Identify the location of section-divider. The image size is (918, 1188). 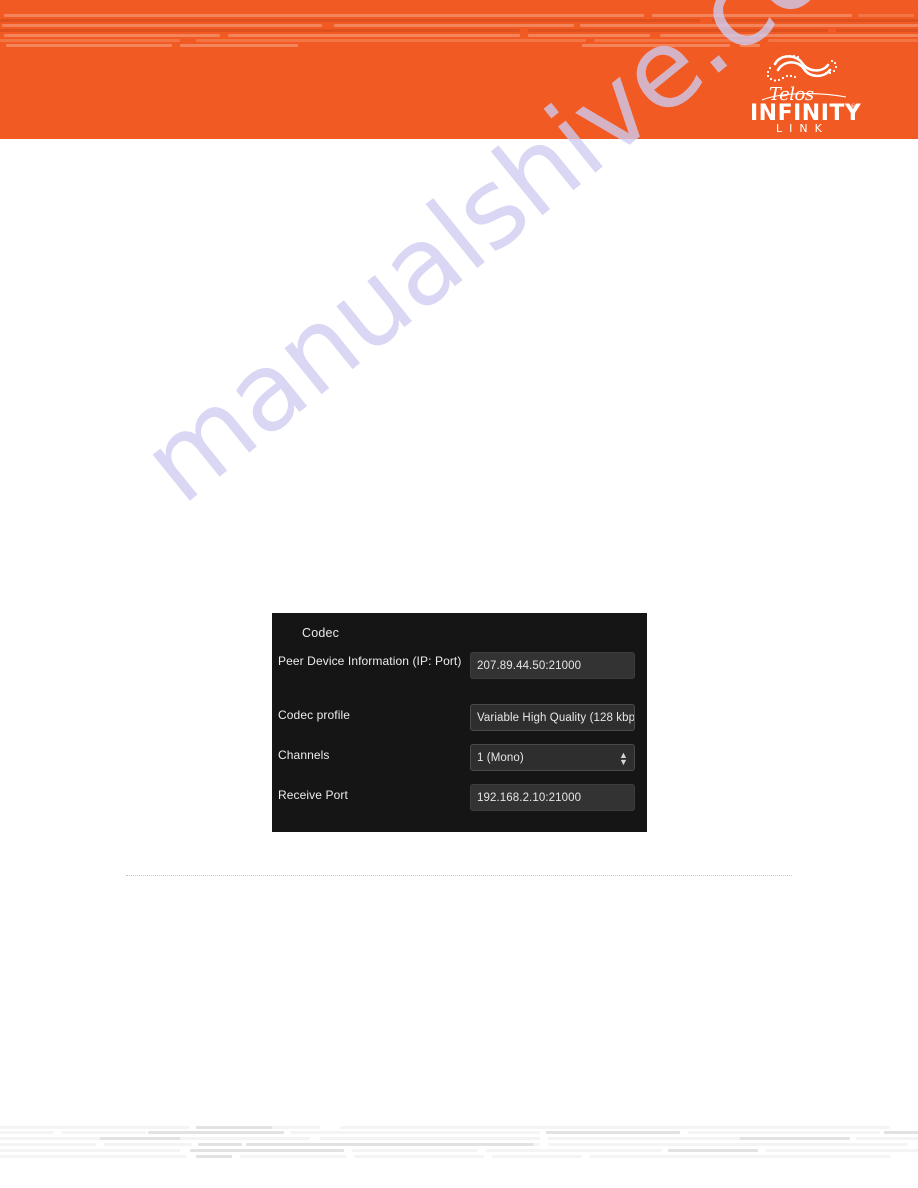
(459, 876).